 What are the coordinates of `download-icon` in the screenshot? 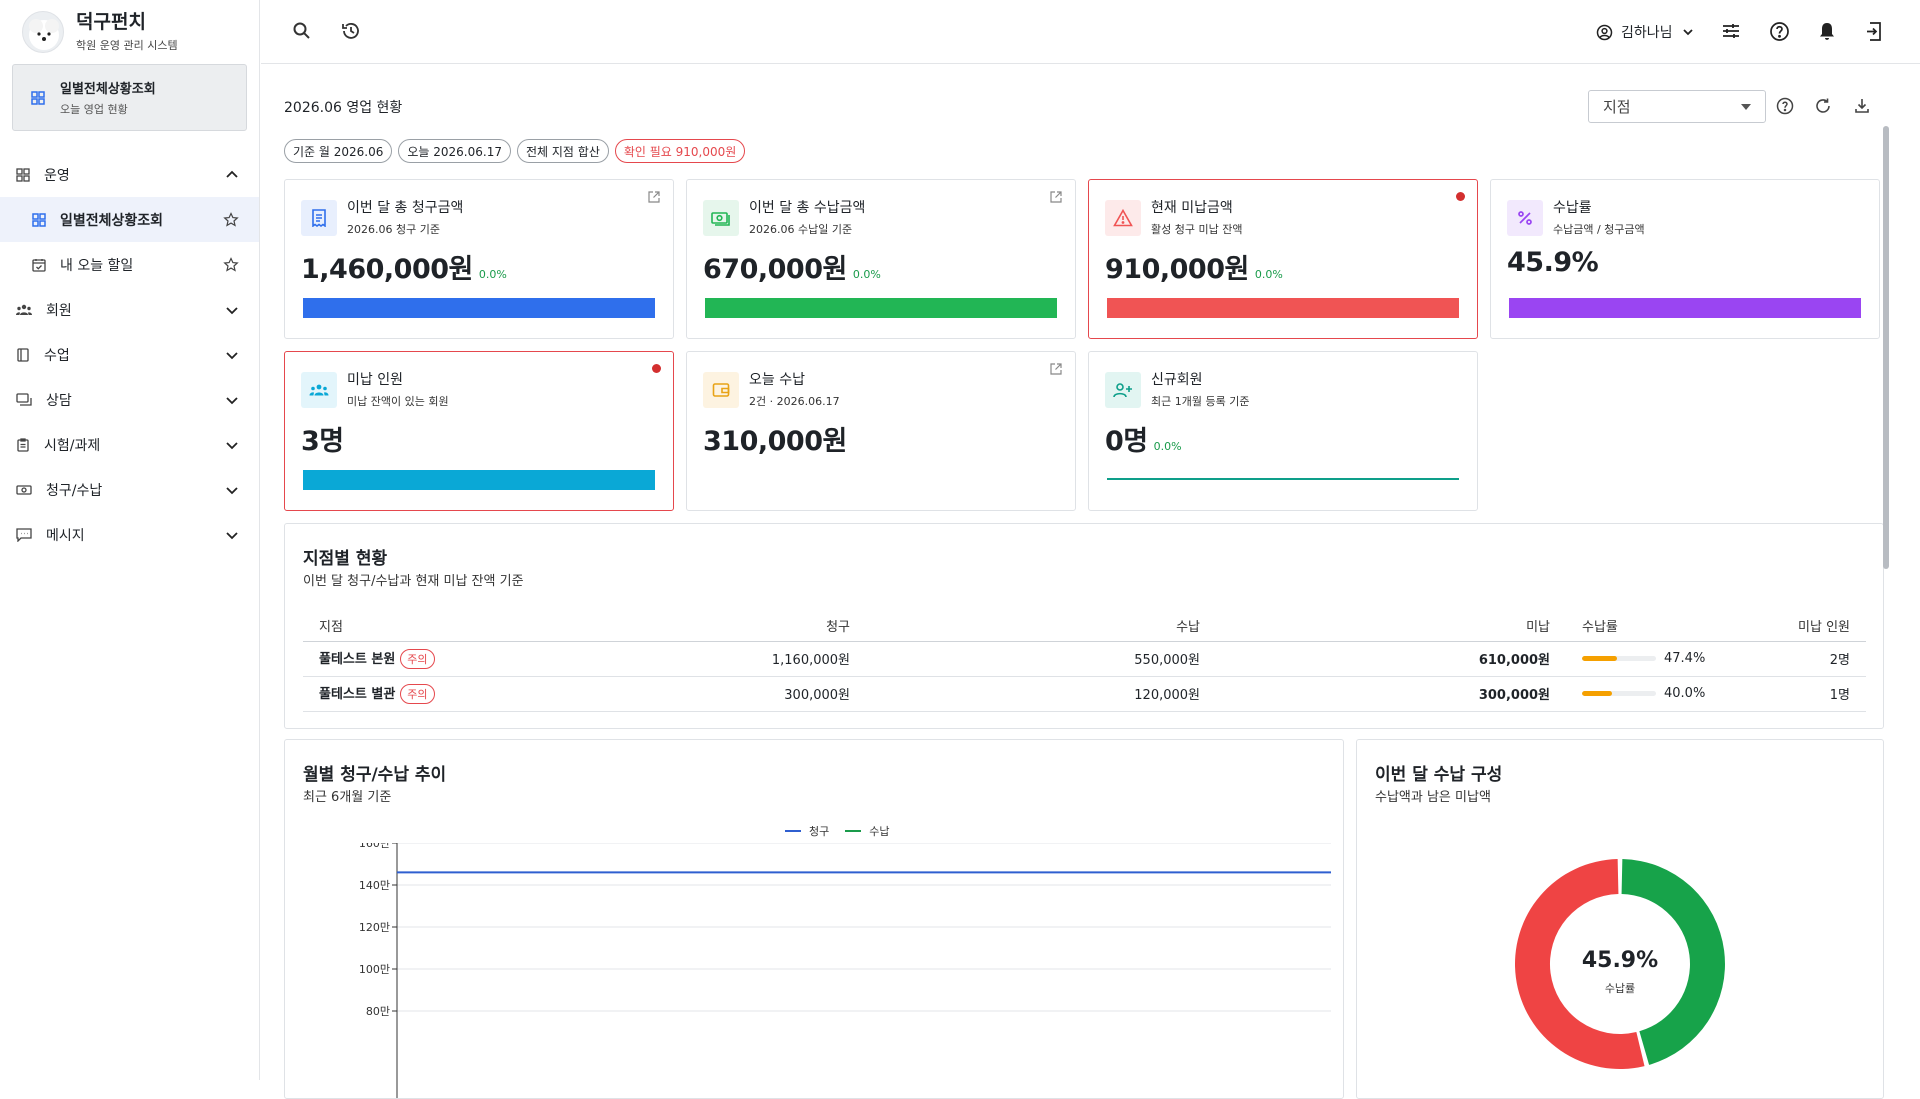 It's located at (1862, 106).